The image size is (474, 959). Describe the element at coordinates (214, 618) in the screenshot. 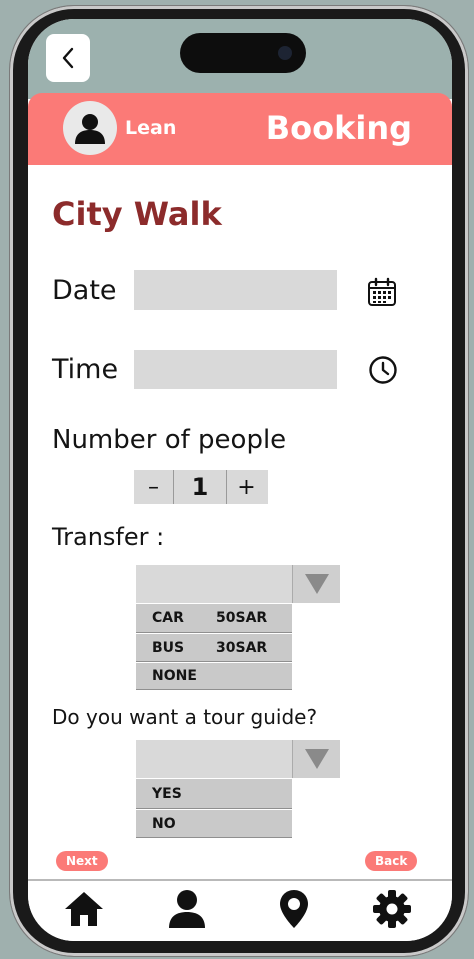

I see `transfer-option-car: CAR 50SAR` at that location.